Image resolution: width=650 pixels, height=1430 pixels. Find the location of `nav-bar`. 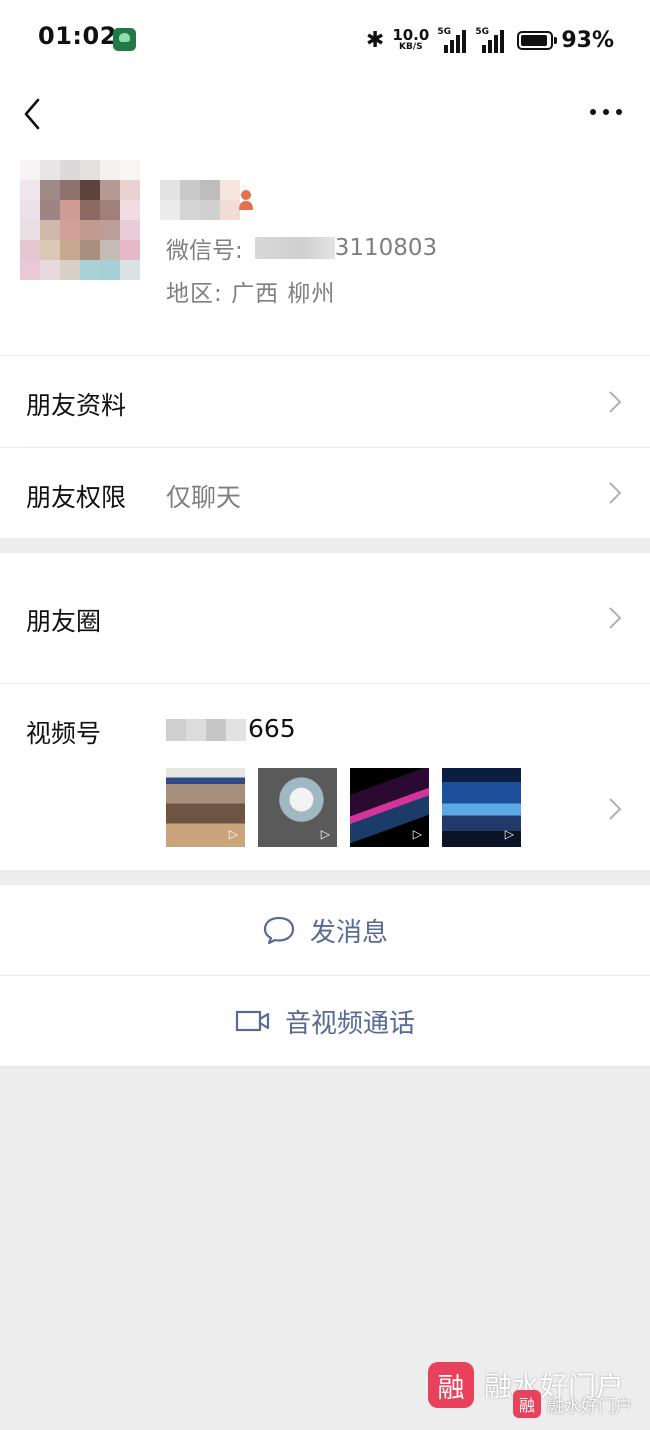

nav-bar is located at coordinates (325, 114).